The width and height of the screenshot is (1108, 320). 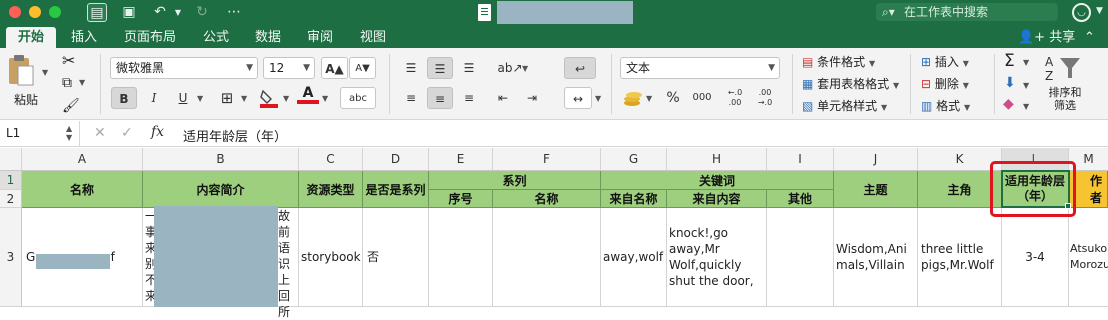 I want to click on orientation-dropdown-icon: ▼, so click(x=525, y=68).